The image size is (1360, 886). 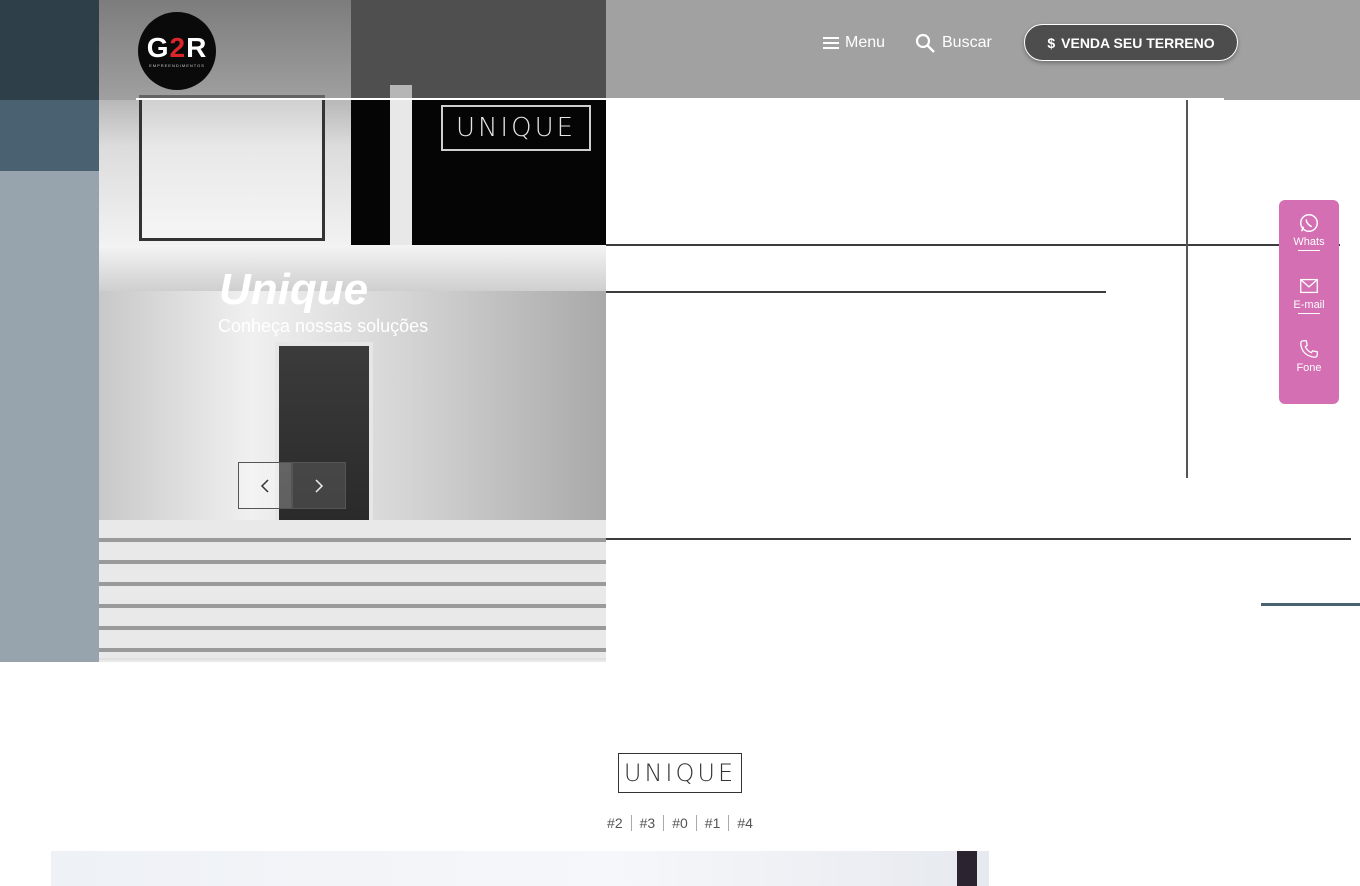 I want to click on dollar-icon: $, so click(x=1051, y=42).